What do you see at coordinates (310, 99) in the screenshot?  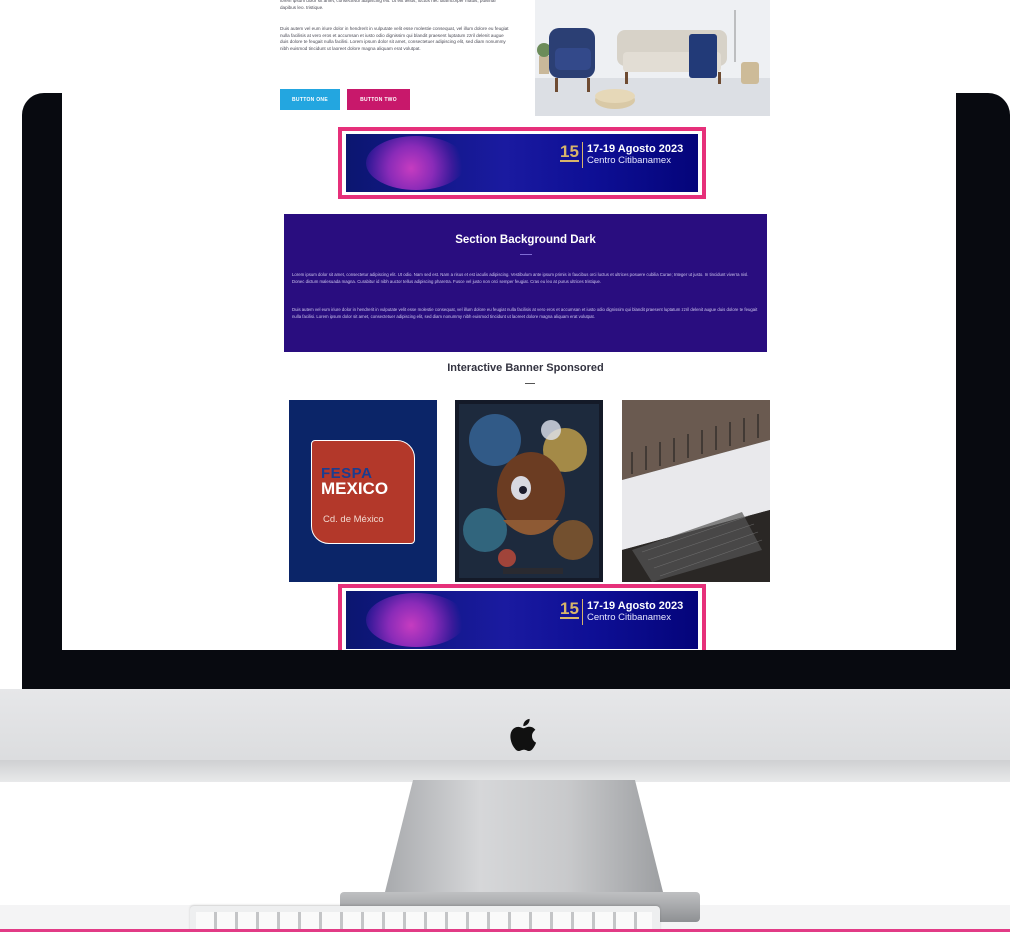 I see `button-one: BUTTON ONE` at bounding box center [310, 99].